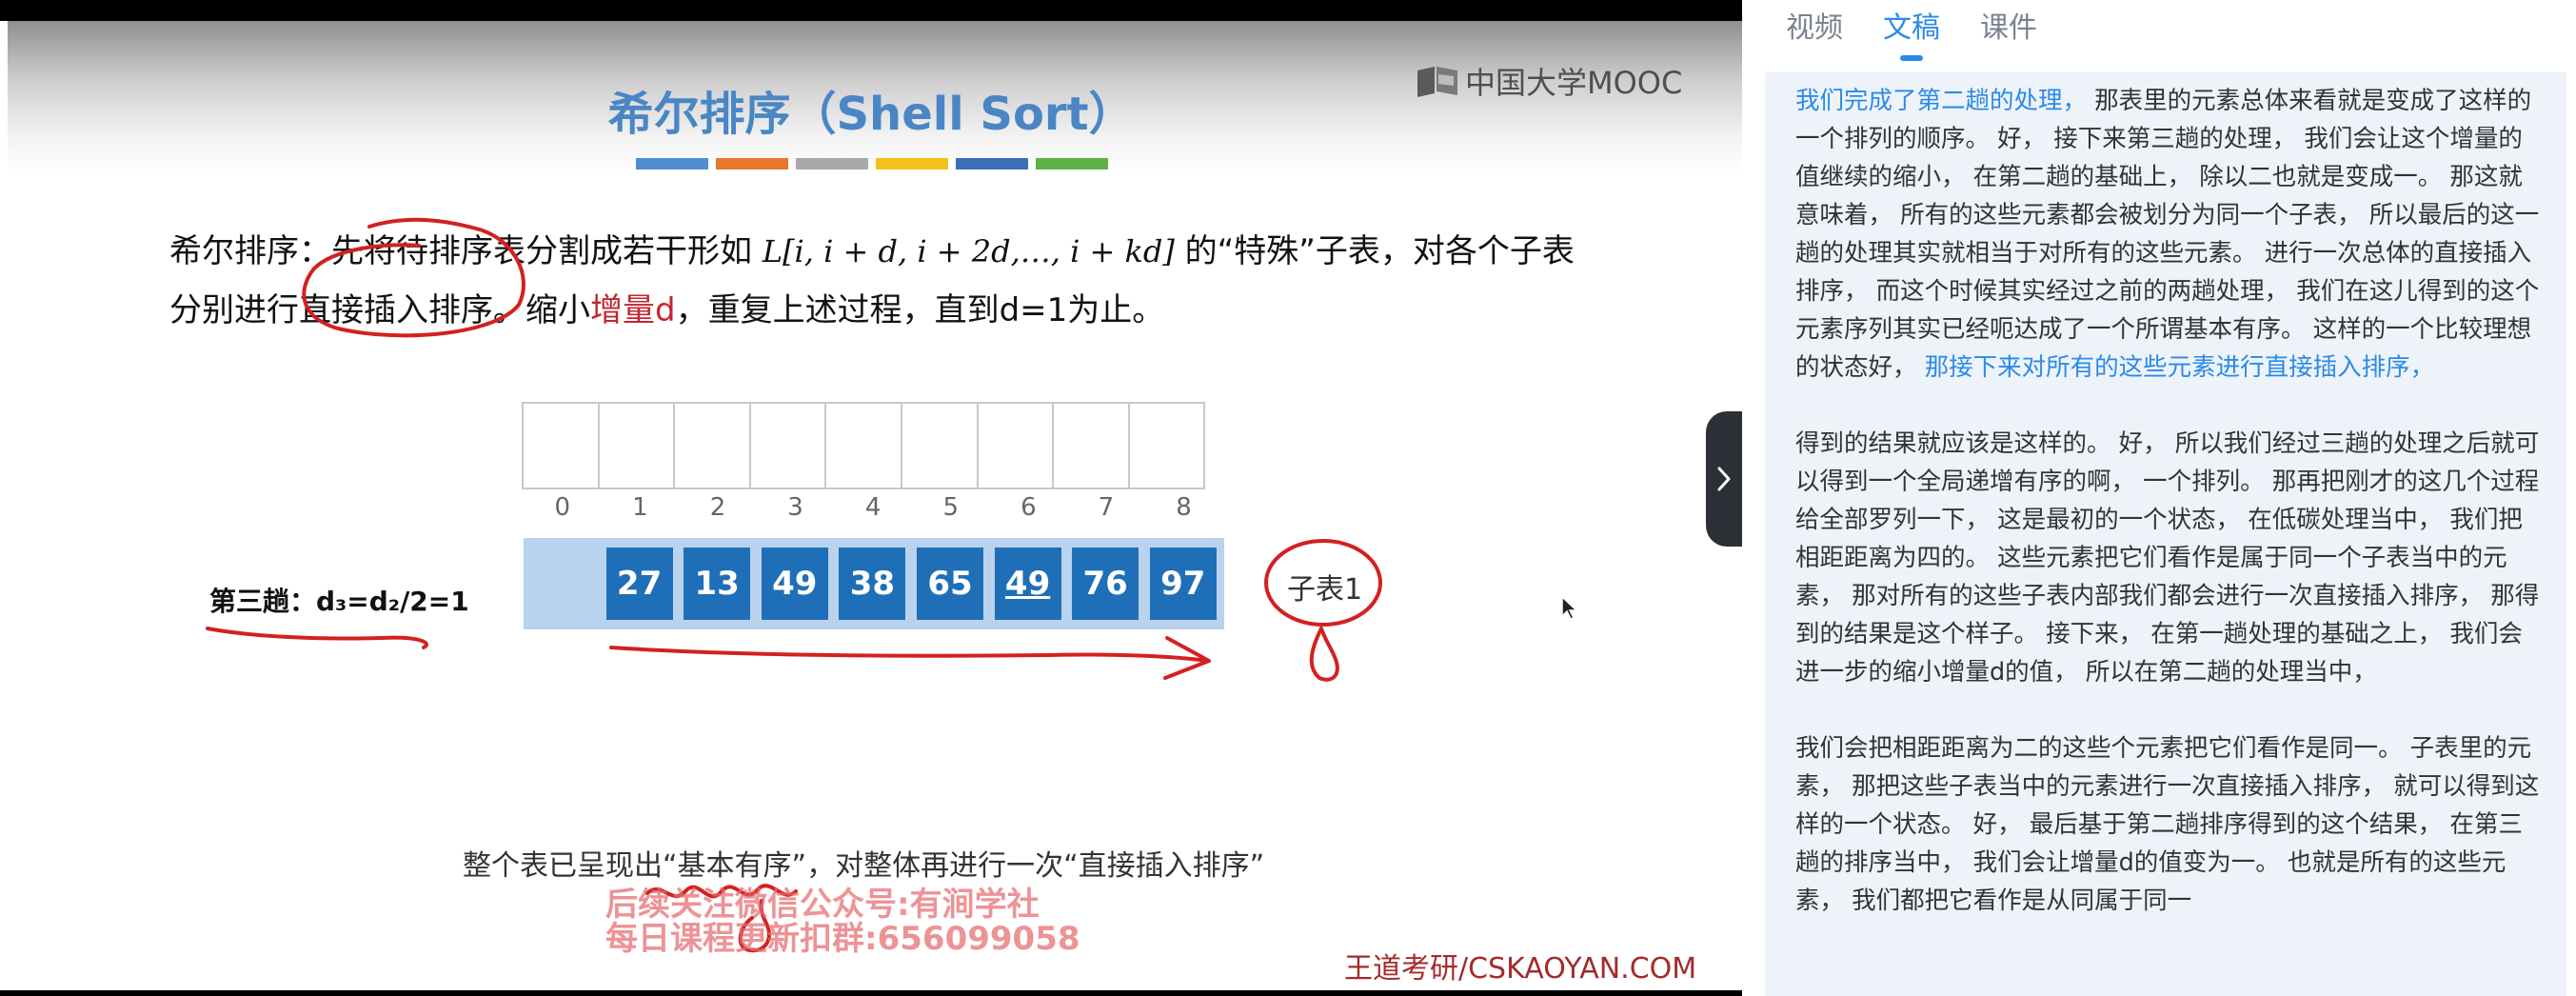 The image size is (2576, 996). What do you see at coordinates (2009, 29) in the screenshot?
I see `tab-courseware: 课件` at bounding box center [2009, 29].